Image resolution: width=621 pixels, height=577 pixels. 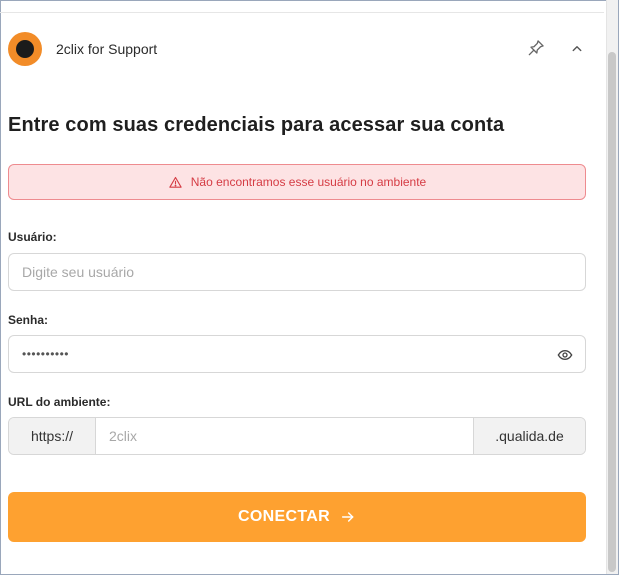 What do you see at coordinates (107, 49) in the screenshot?
I see `app-title: 2clix for Support` at bounding box center [107, 49].